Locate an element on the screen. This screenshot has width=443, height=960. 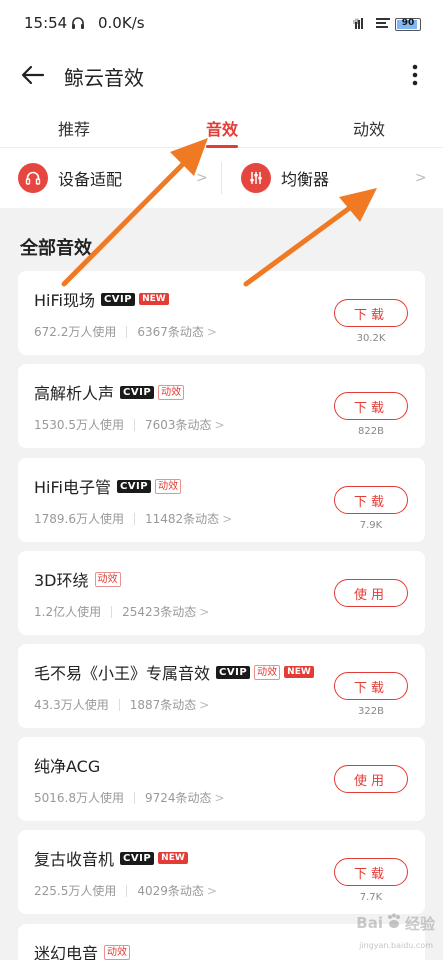
equalizer-label: 均衡器 is located at coordinates (305, 179).